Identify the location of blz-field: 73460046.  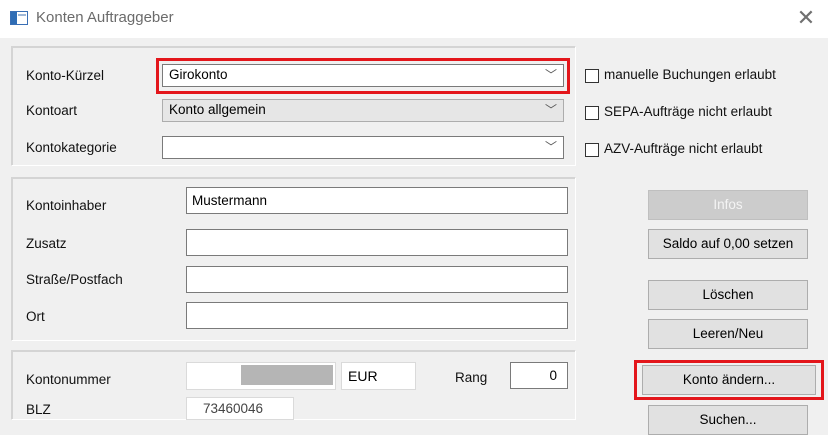
(240, 408).